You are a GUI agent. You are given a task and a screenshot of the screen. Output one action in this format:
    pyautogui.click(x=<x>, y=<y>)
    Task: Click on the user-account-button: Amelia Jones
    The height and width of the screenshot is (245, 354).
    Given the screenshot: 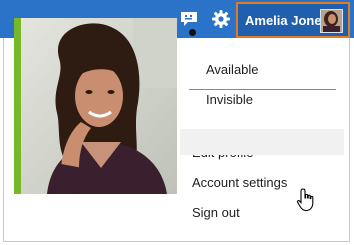 What is the action you would take?
    pyautogui.click(x=293, y=20)
    